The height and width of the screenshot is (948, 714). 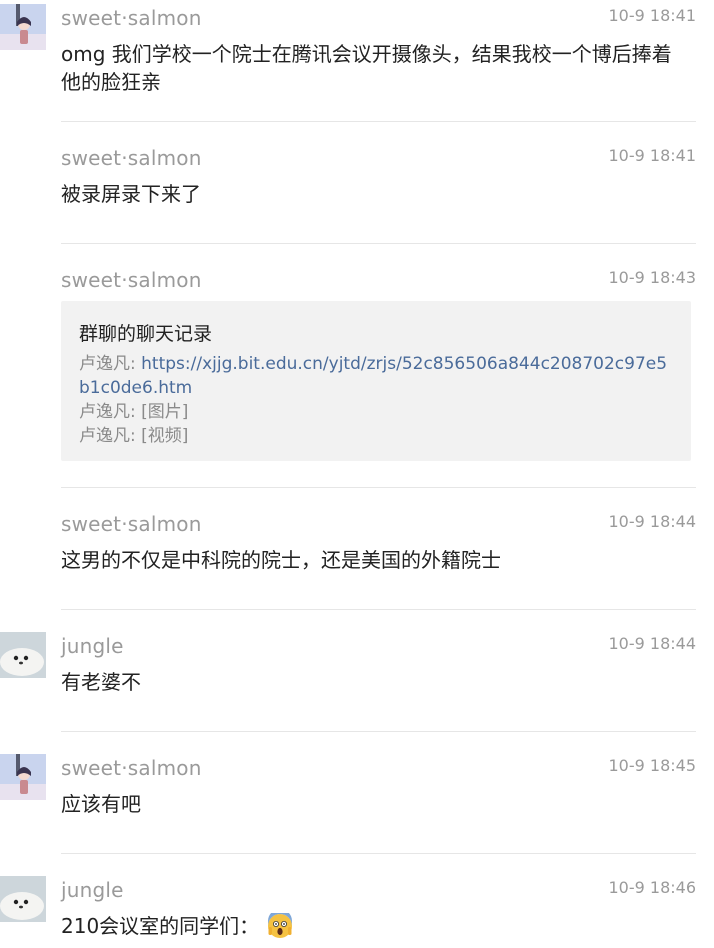 What do you see at coordinates (281, 560) in the screenshot?
I see `message-text: 这男的不仅是中科院的院士，还是美国的外籍院士` at bounding box center [281, 560].